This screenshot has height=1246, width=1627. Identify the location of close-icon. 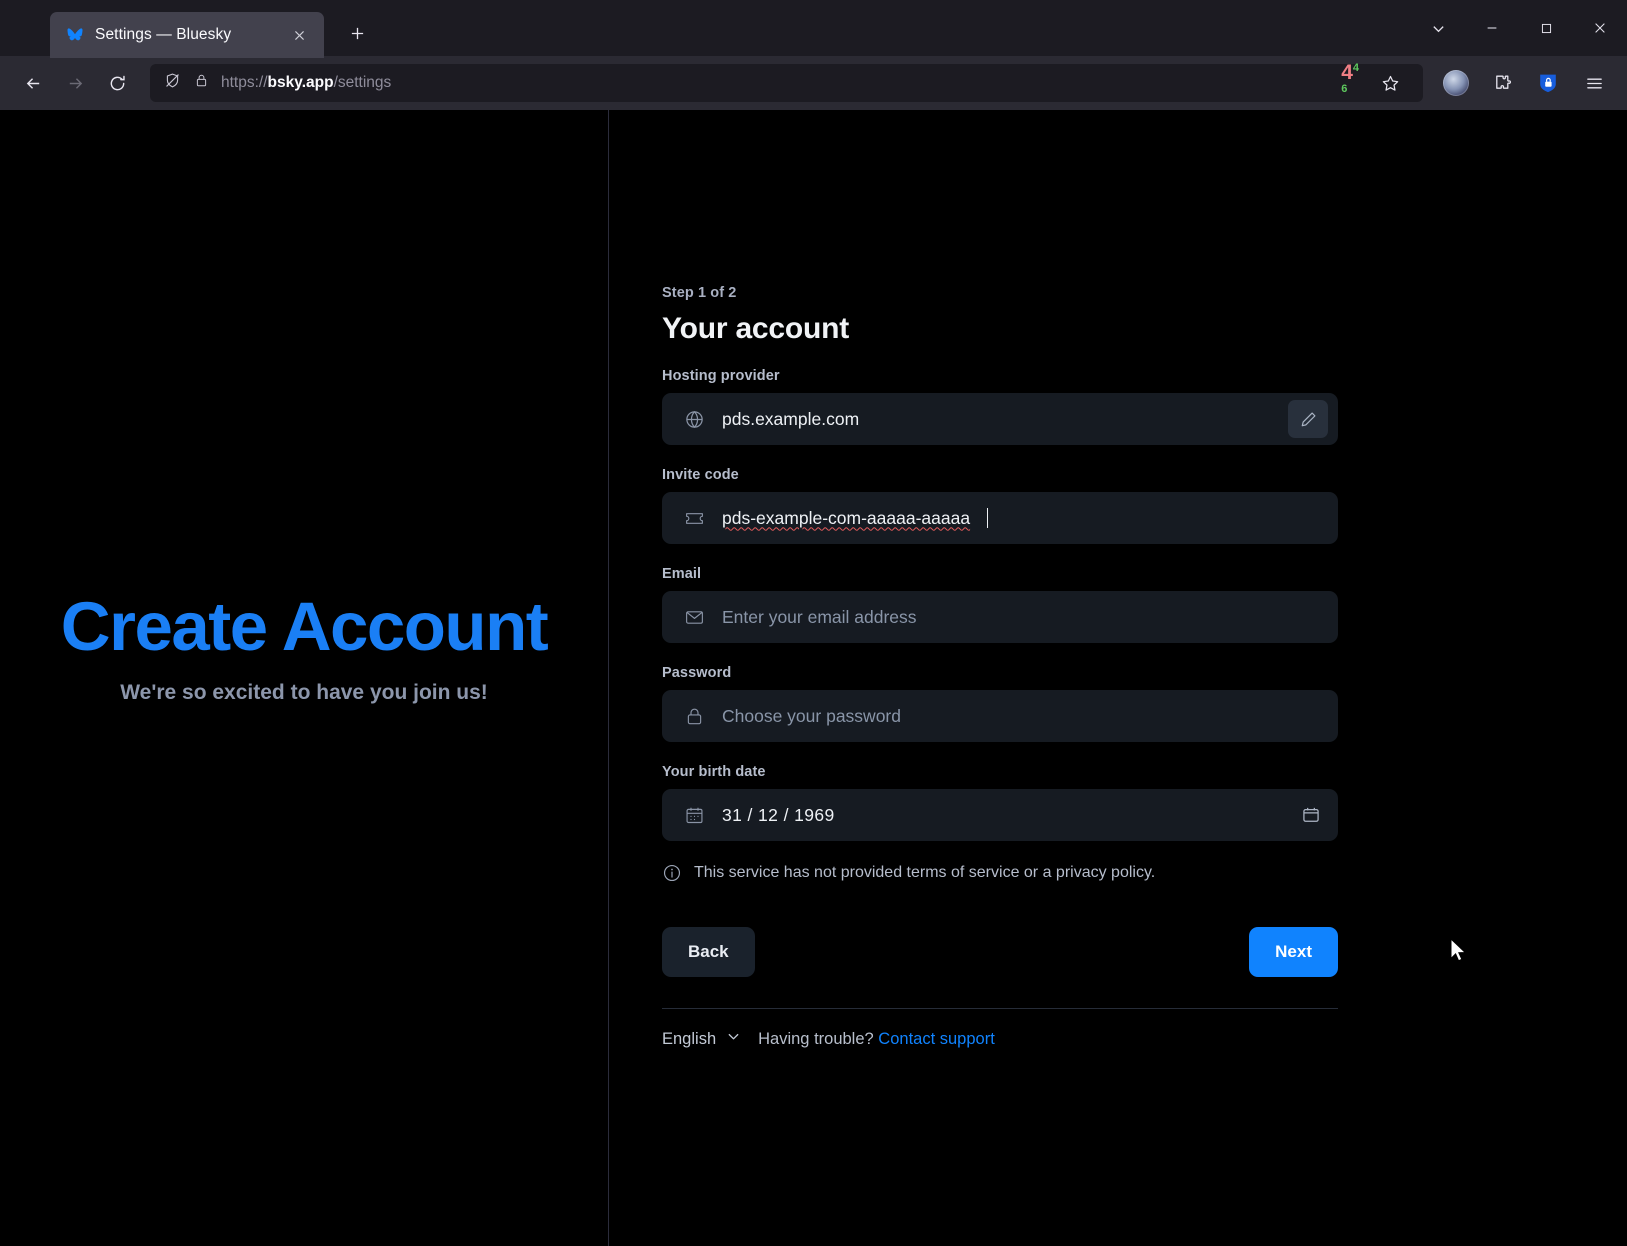
(299, 35).